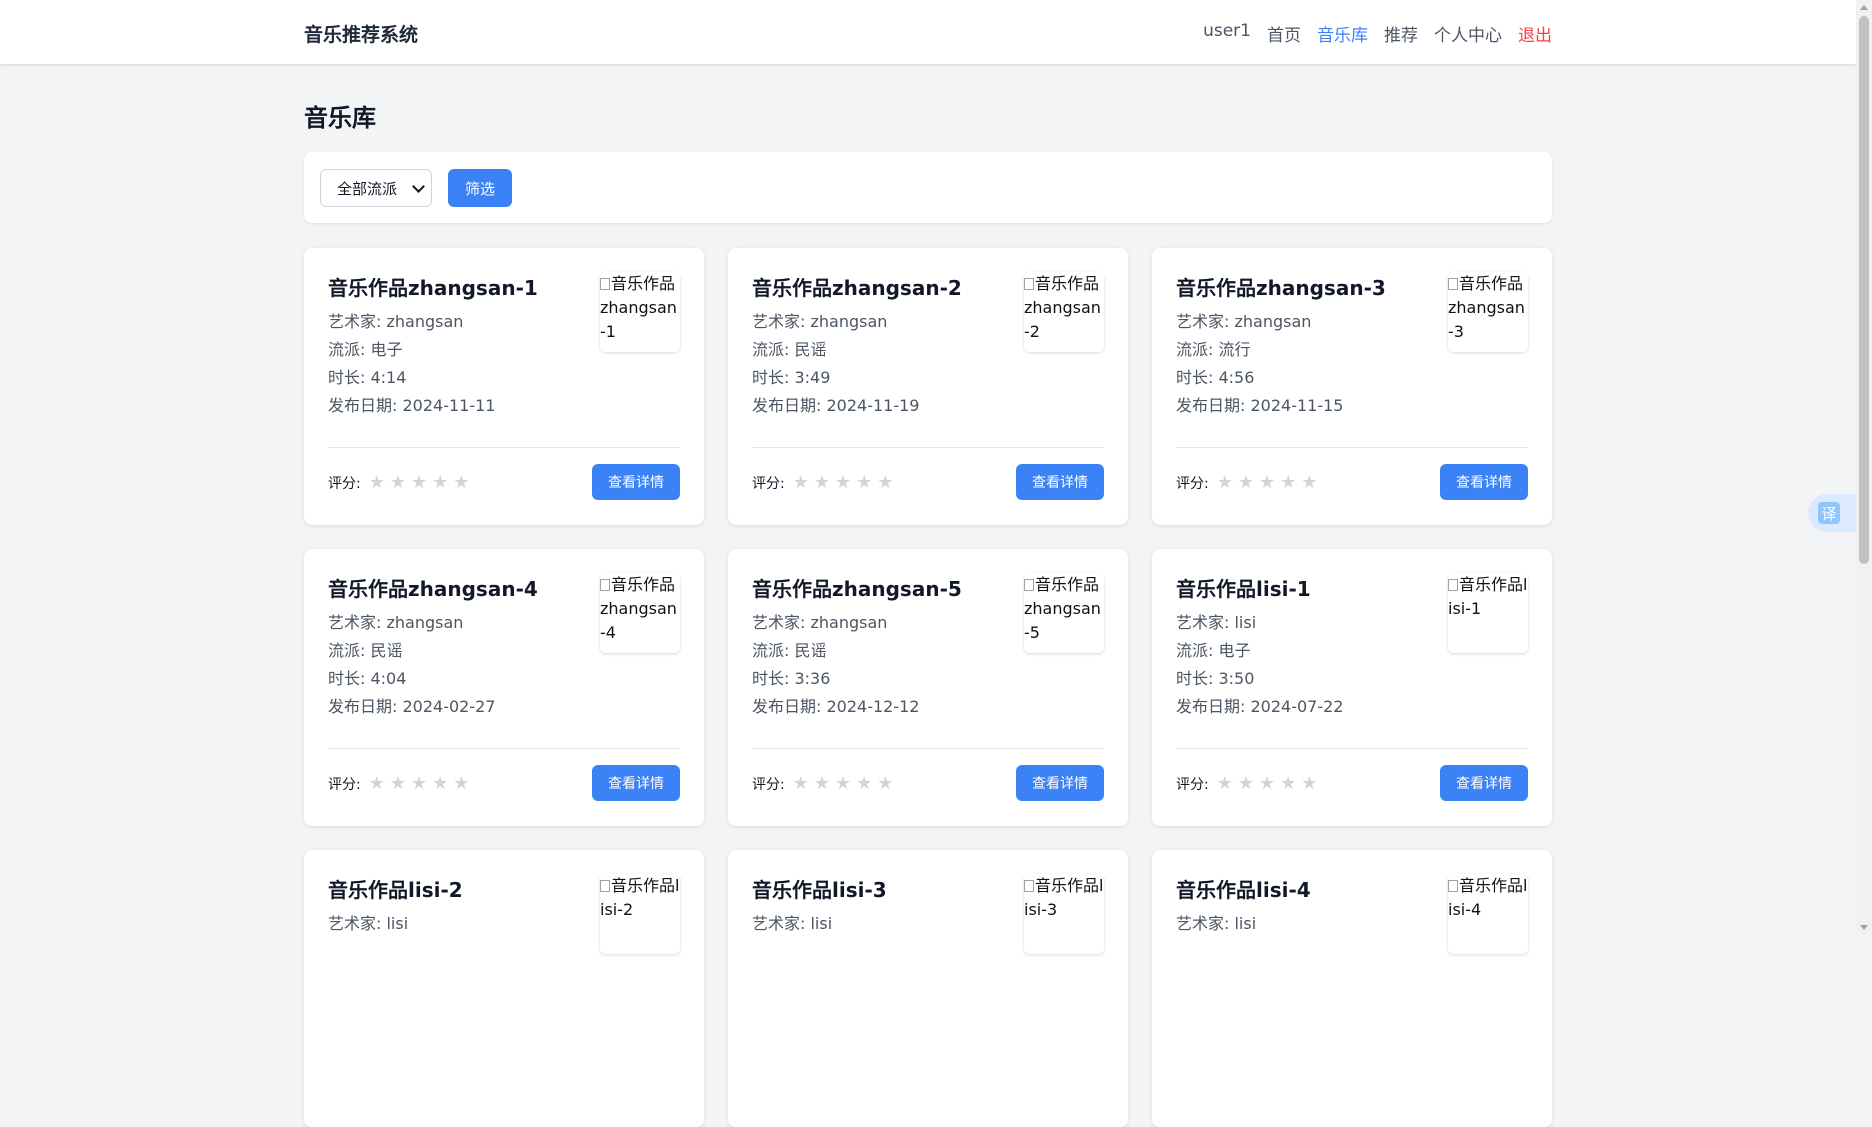 This screenshot has height=1127, width=1872. What do you see at coordinates (1243, 587) in the screenshot?
I see `song-title: 音乐作品lisi-1` at bounding box center [1243, 587].